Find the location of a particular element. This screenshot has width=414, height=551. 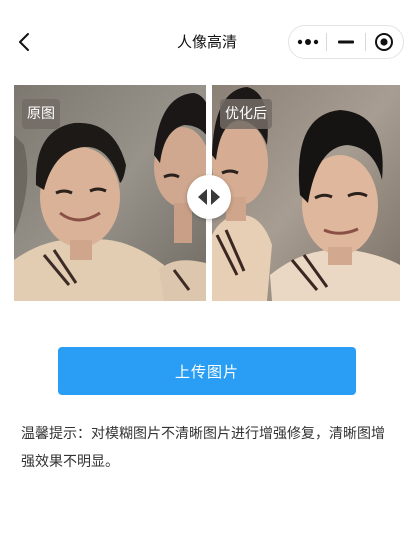

upload-image-button: 上传图片 is located at coordinates (207, 371).